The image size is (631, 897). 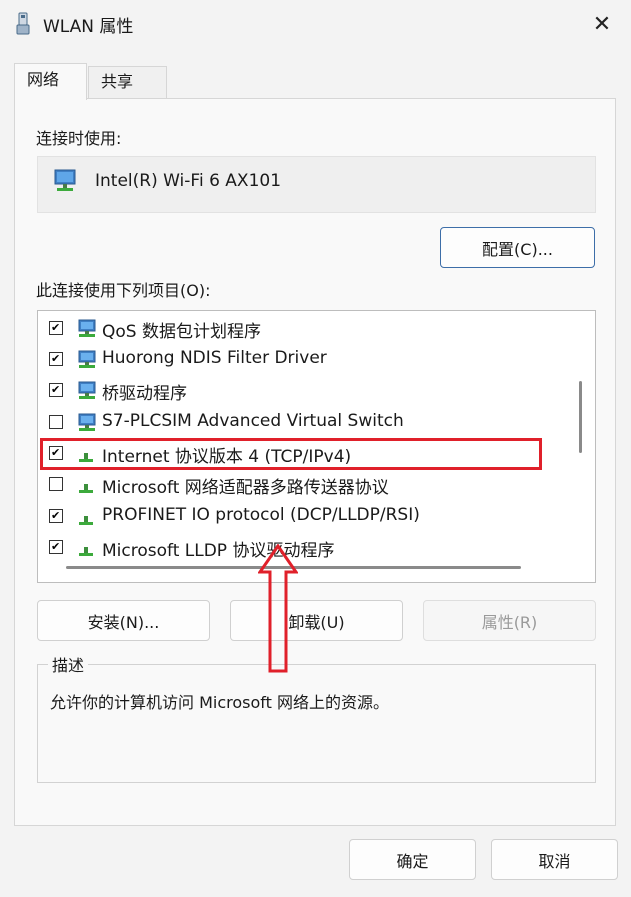 I want to click on adapter-name: Intel(R) Wi-Fi 6 AX101, so click(x=188, y=181).